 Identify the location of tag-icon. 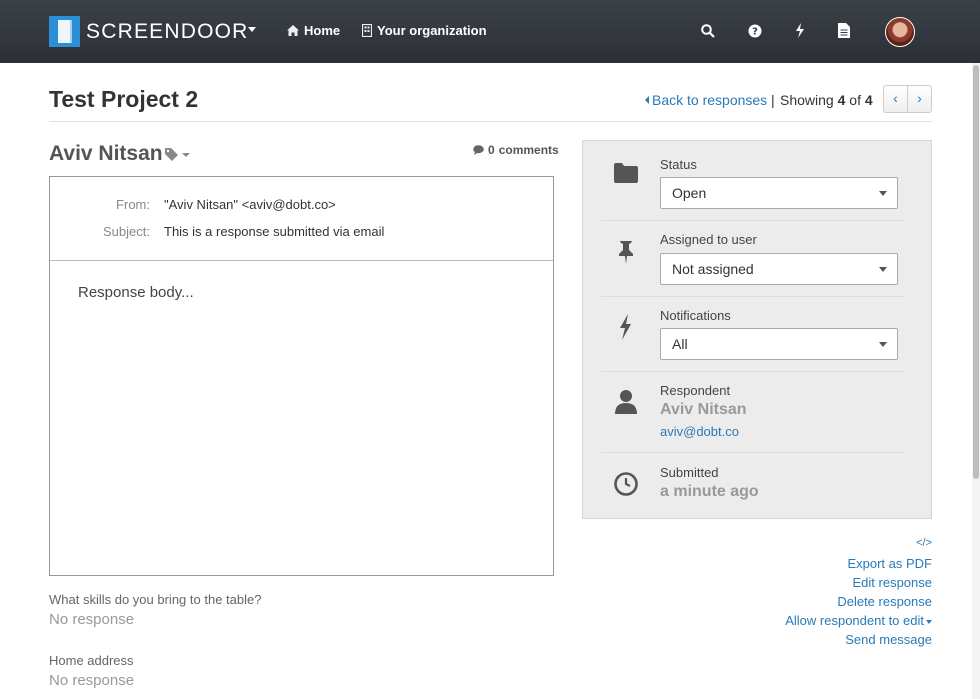
(171, 156).